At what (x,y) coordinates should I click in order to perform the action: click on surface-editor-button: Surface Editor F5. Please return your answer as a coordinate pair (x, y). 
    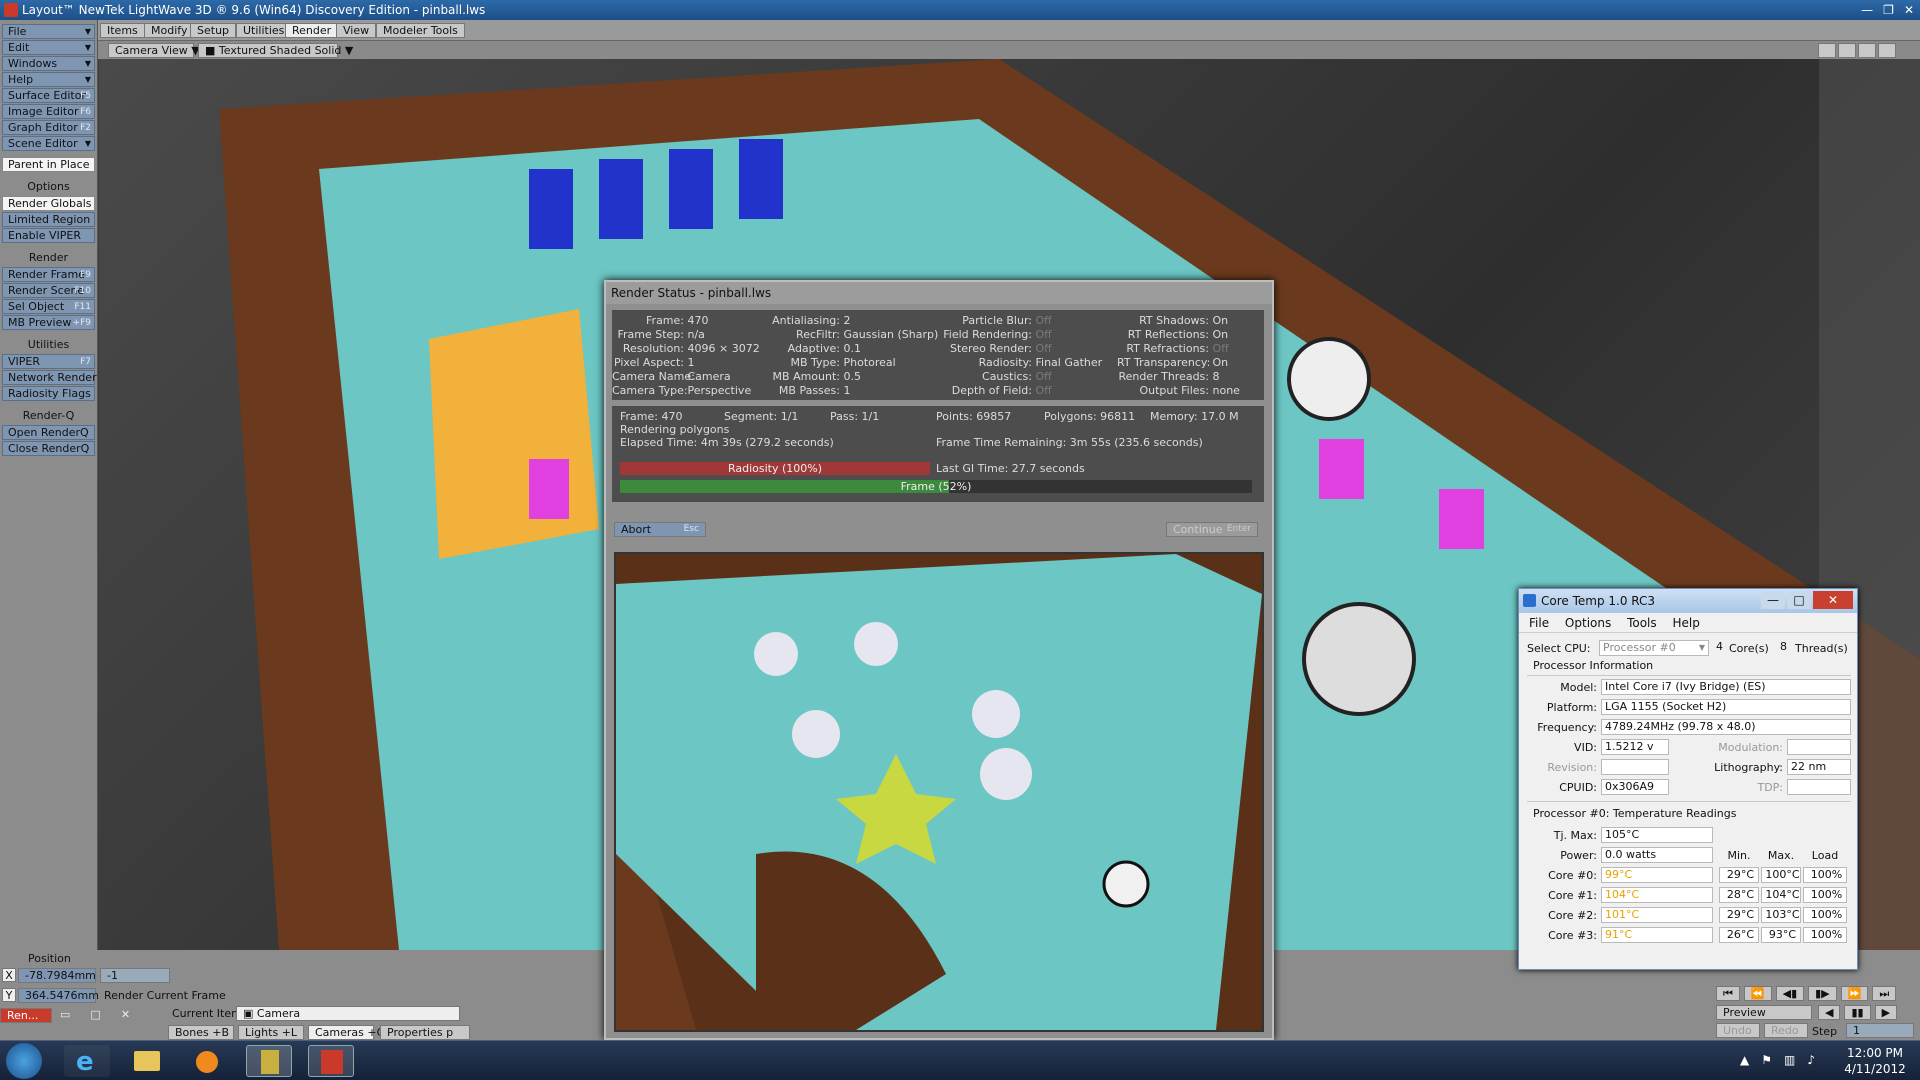
    Looking at the image, I should click on (48, 95).